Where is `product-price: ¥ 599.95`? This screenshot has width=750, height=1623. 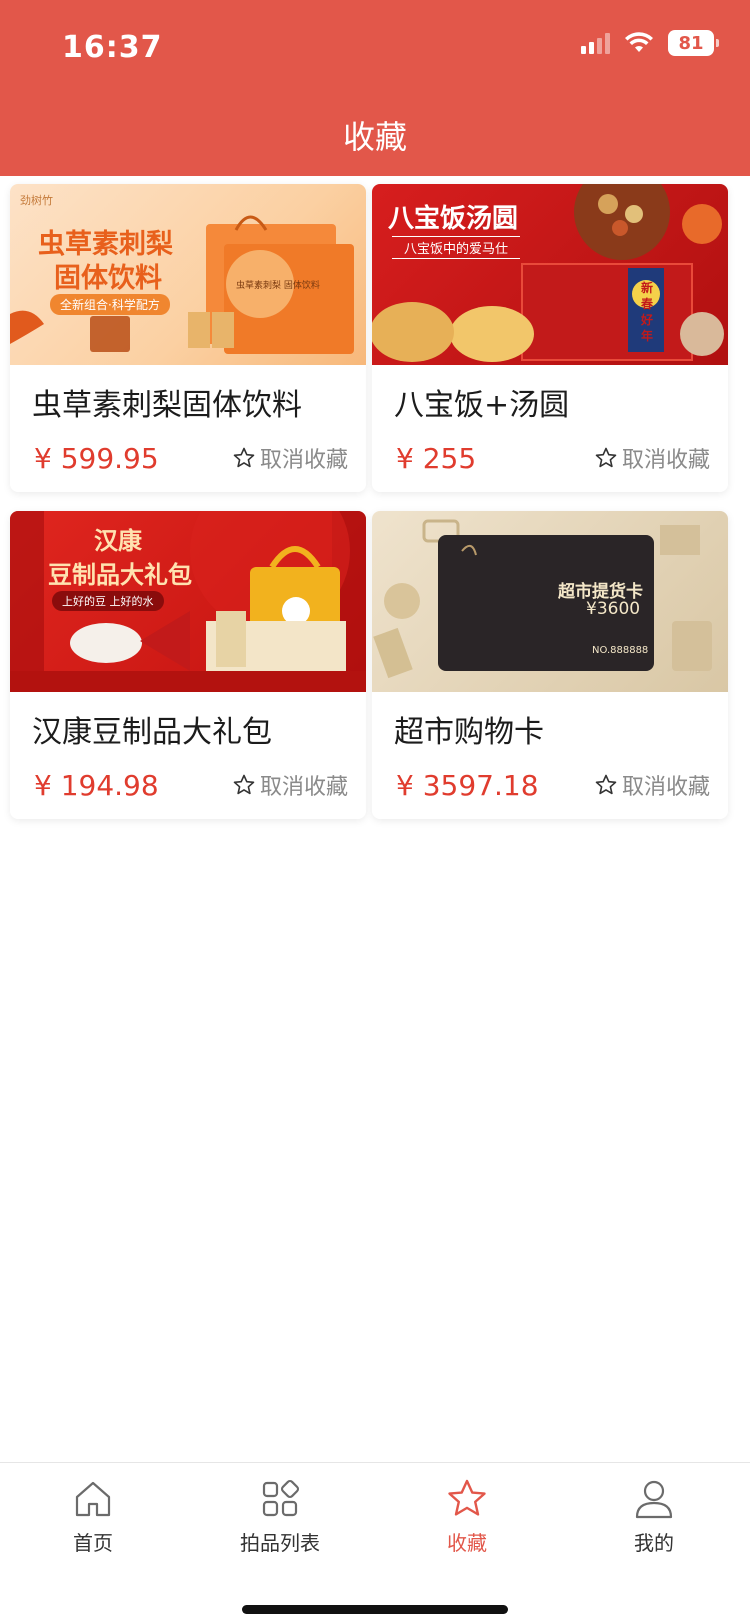 product-price: ¥ 599.95 is located at coordinates (96, 458).